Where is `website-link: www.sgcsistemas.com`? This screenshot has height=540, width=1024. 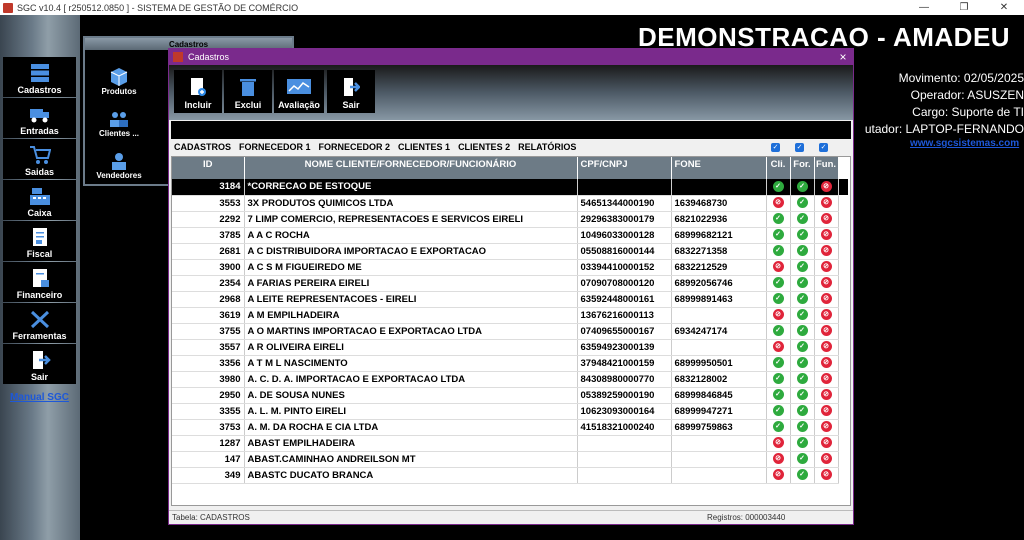
website-link: www.sgcsistemas.com is located at coordinates (964, 143).